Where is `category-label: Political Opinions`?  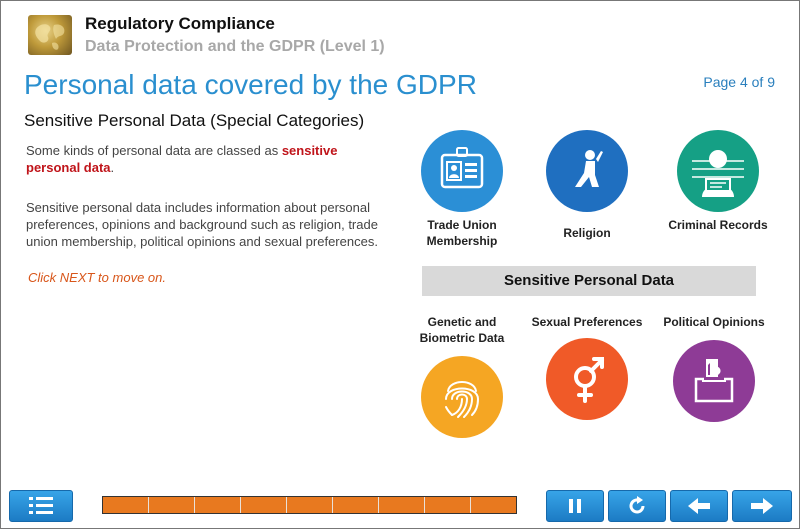
category-label: Political Opinions is located at coordinates (714, 322).